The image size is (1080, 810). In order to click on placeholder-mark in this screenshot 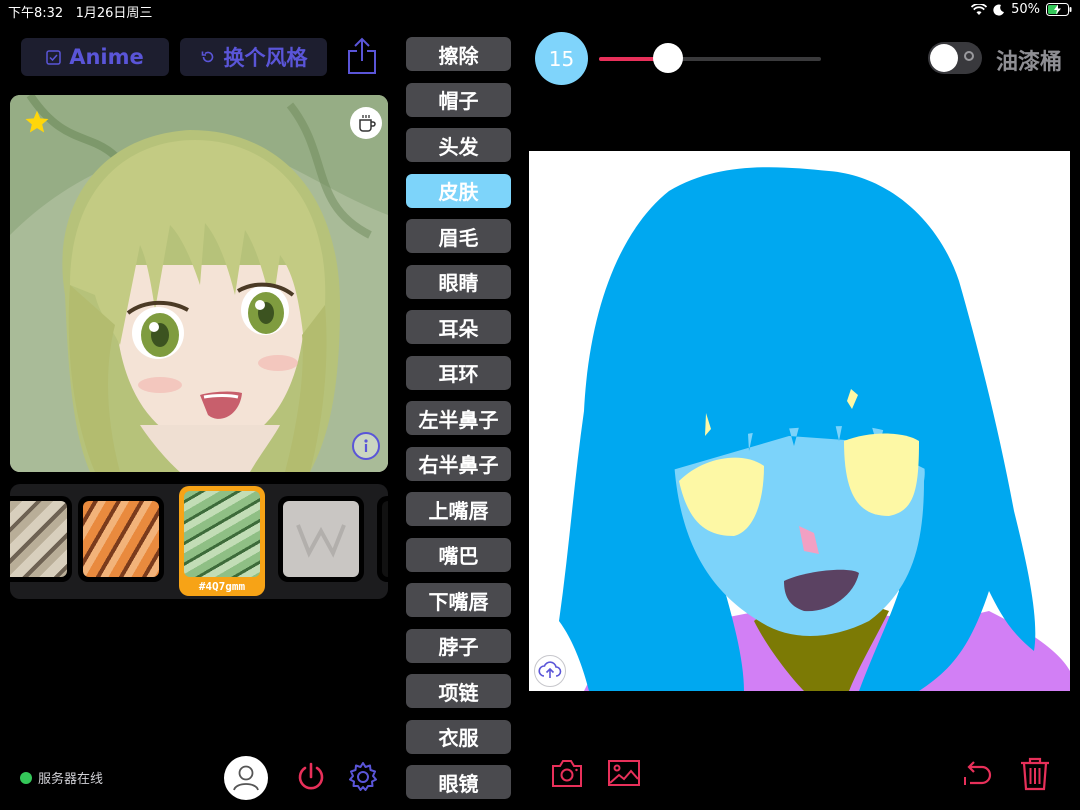, I will do `click(321, 541)`.